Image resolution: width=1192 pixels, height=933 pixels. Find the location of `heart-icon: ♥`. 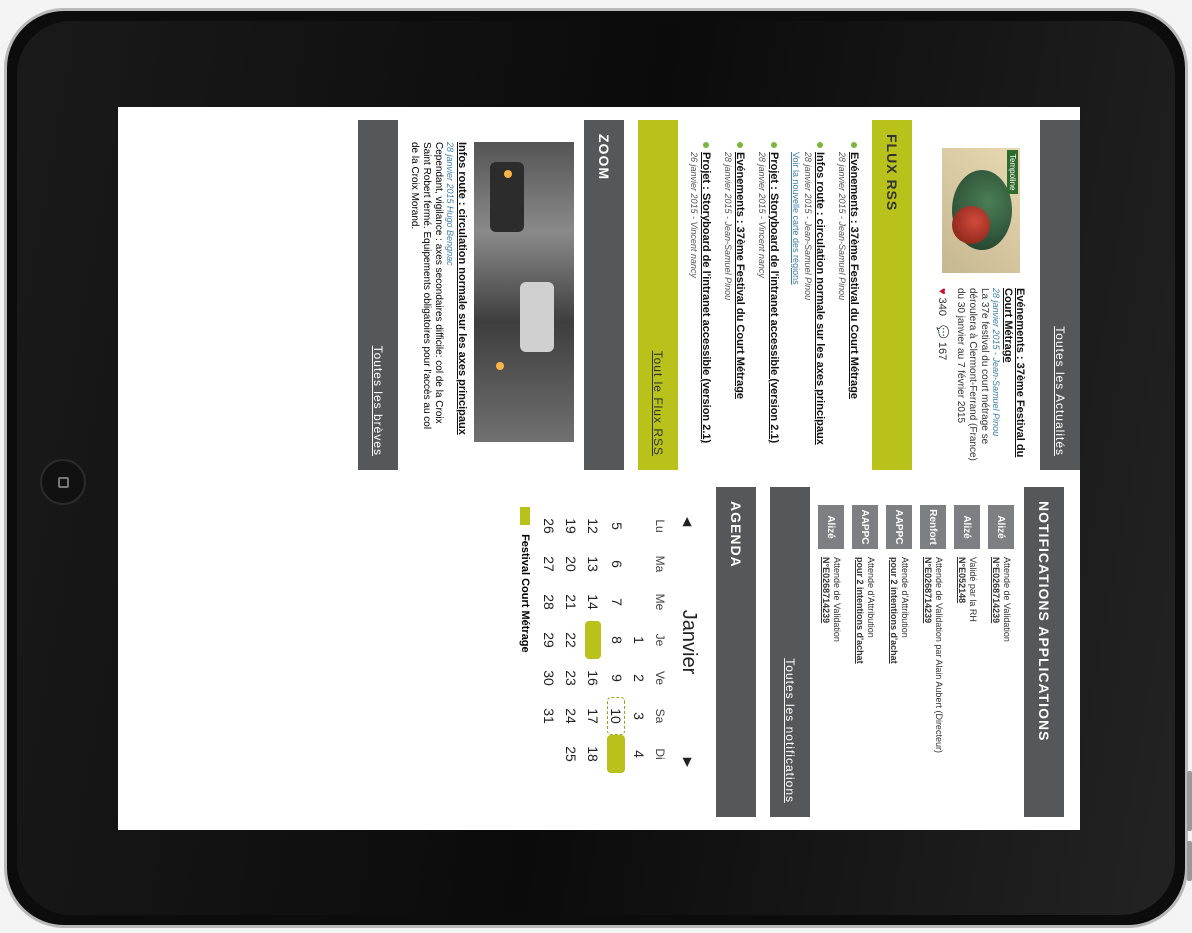

heart-icon: ♥ is located at coordinates (942, 291).